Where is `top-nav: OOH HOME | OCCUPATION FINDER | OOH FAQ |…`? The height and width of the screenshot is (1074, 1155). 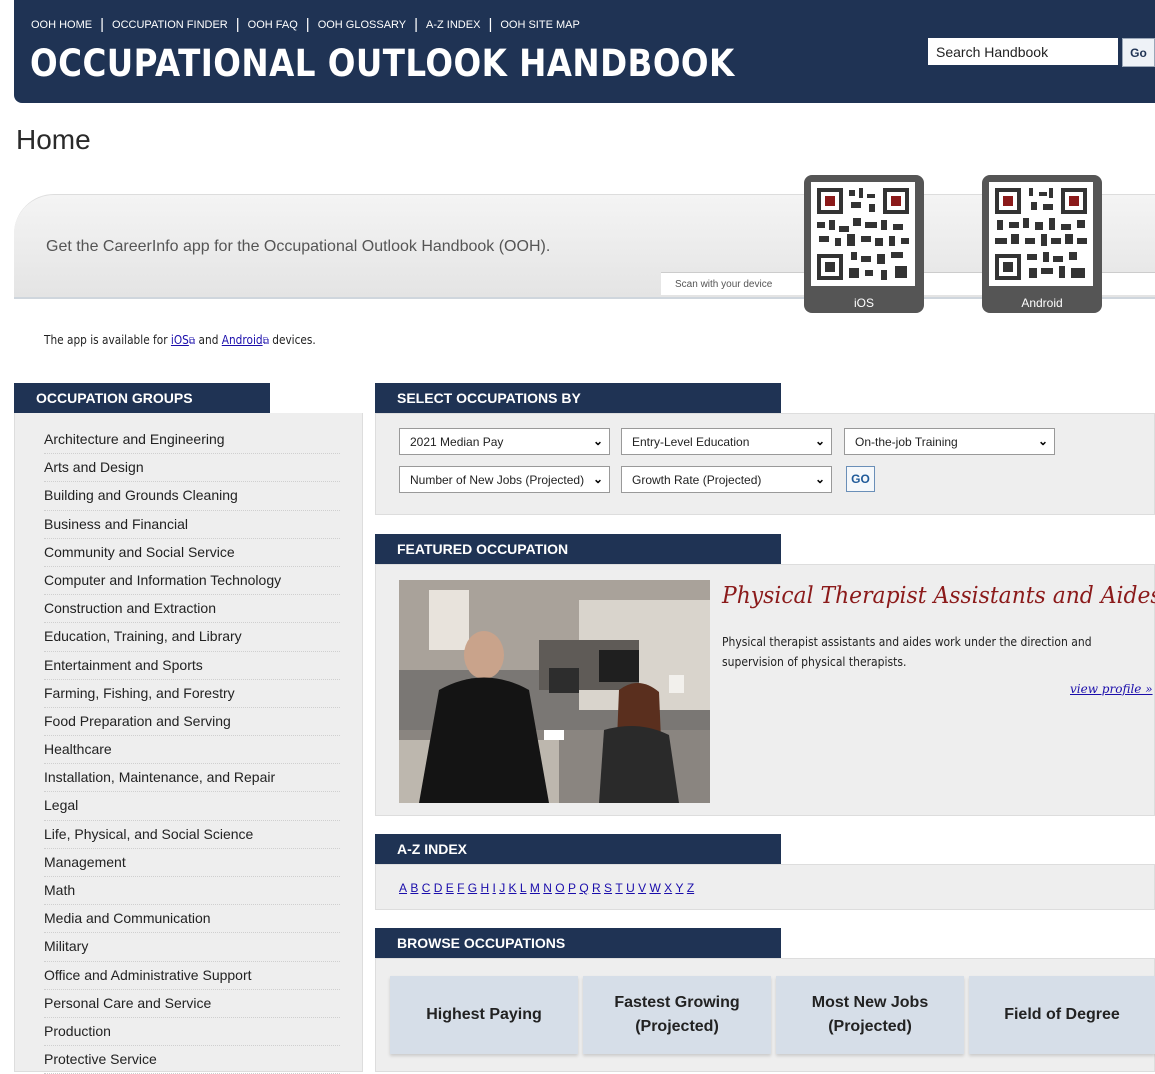
top-nav: OOH HOME | OCCUPATION FINDER | OOH FAQ |… is located at coordinates (305, 24).